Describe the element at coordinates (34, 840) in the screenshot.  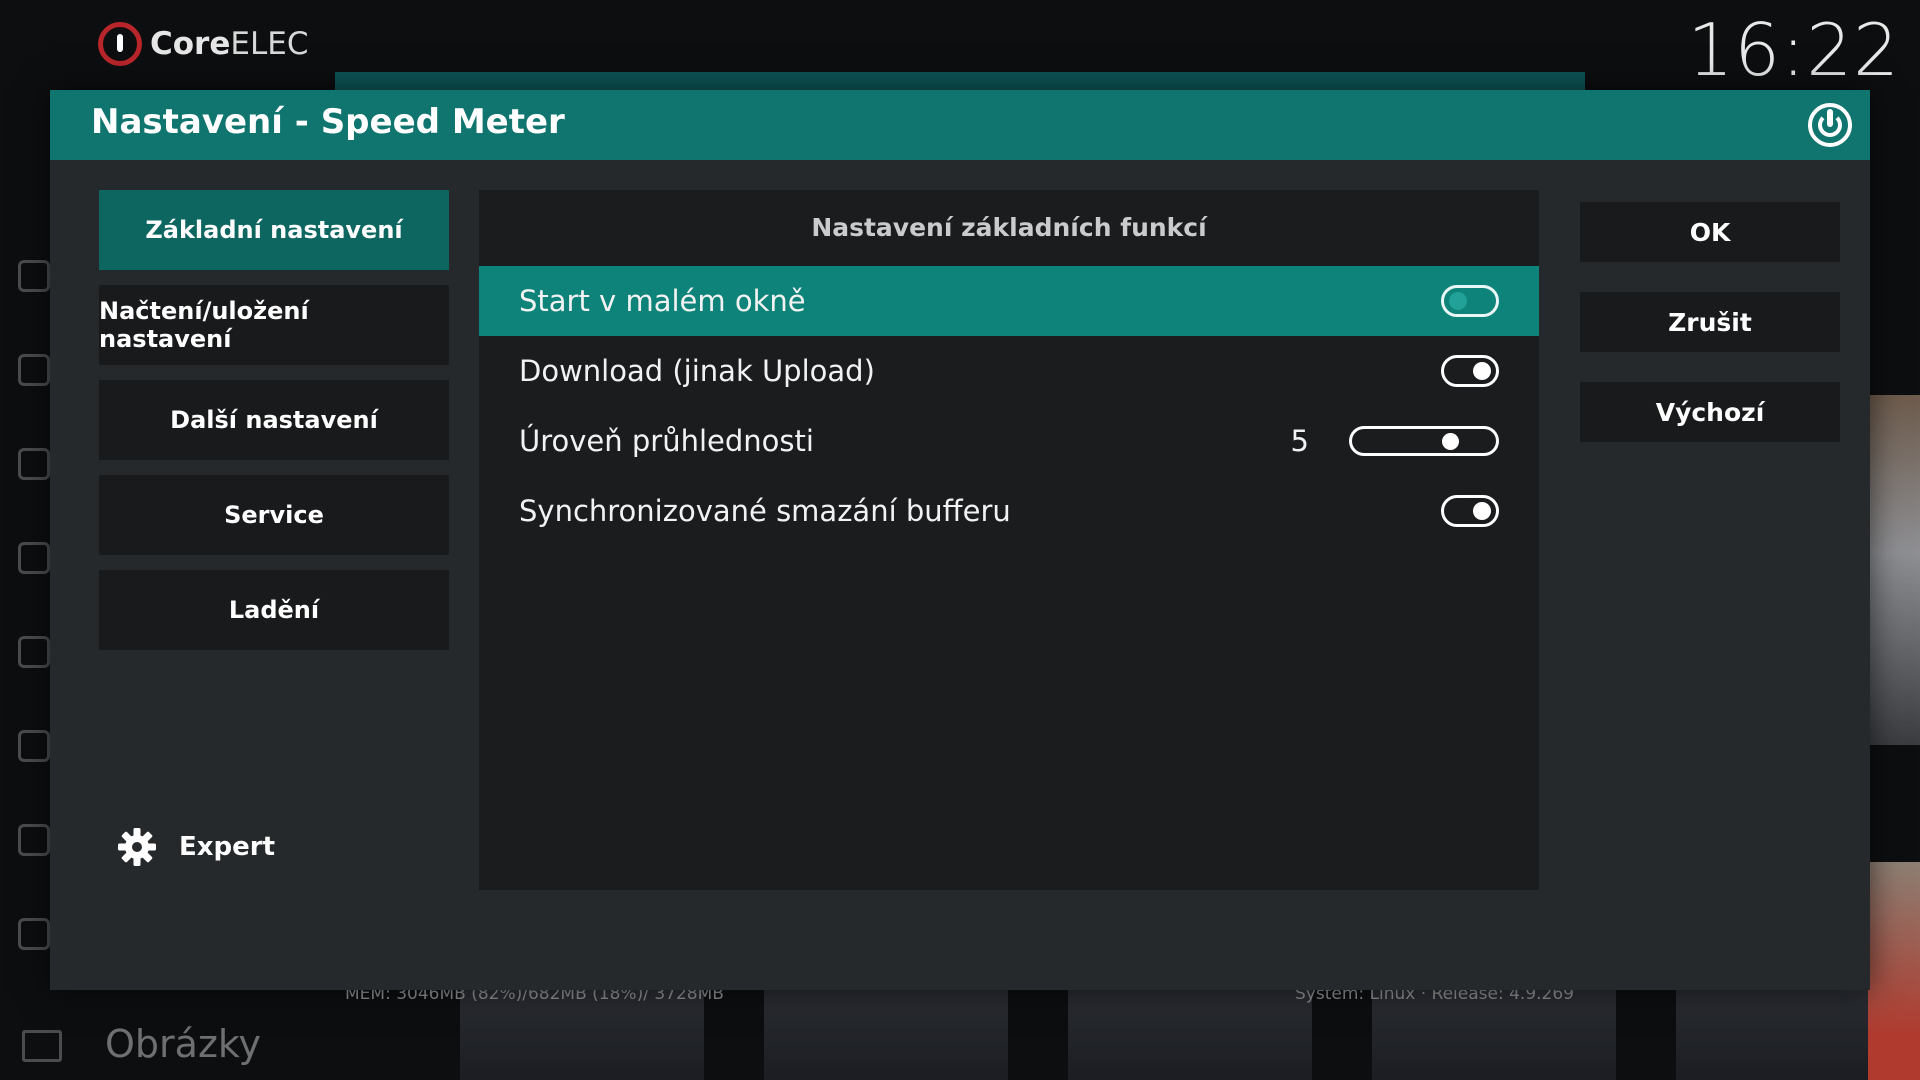
I see `games-icon` at that location.